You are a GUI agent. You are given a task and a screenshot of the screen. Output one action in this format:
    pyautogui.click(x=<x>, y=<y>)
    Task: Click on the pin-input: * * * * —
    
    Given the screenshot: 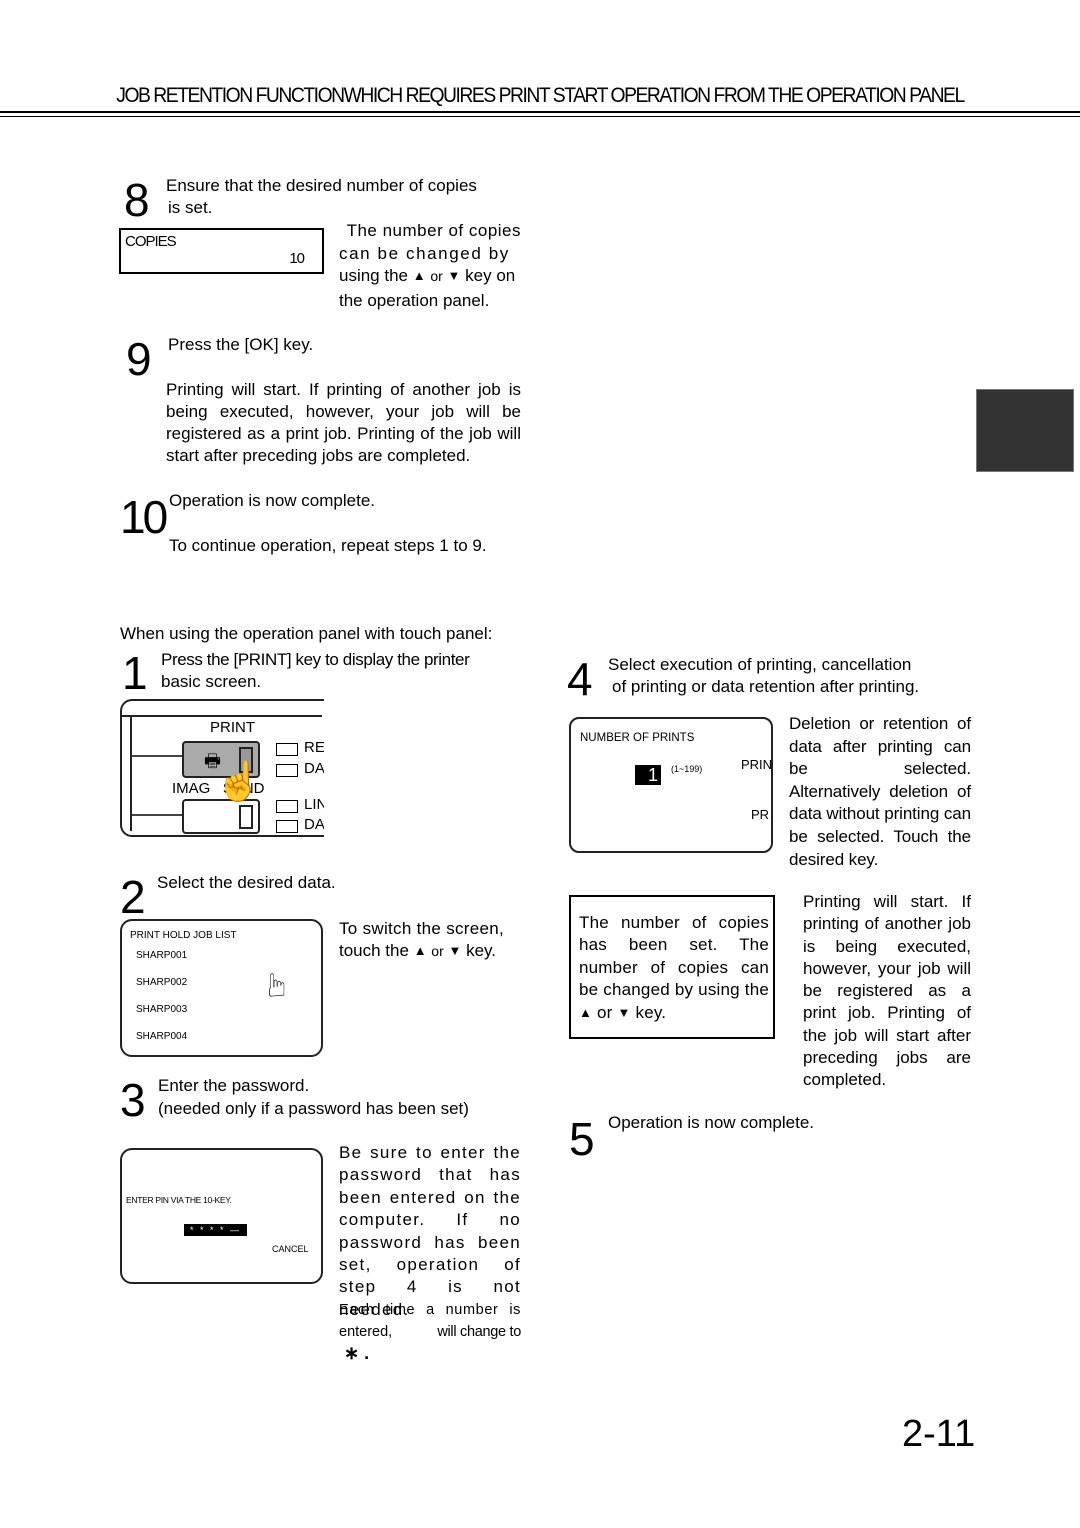 What is the action you would take?
    pyautogui.click(x=216, y=1230)
    